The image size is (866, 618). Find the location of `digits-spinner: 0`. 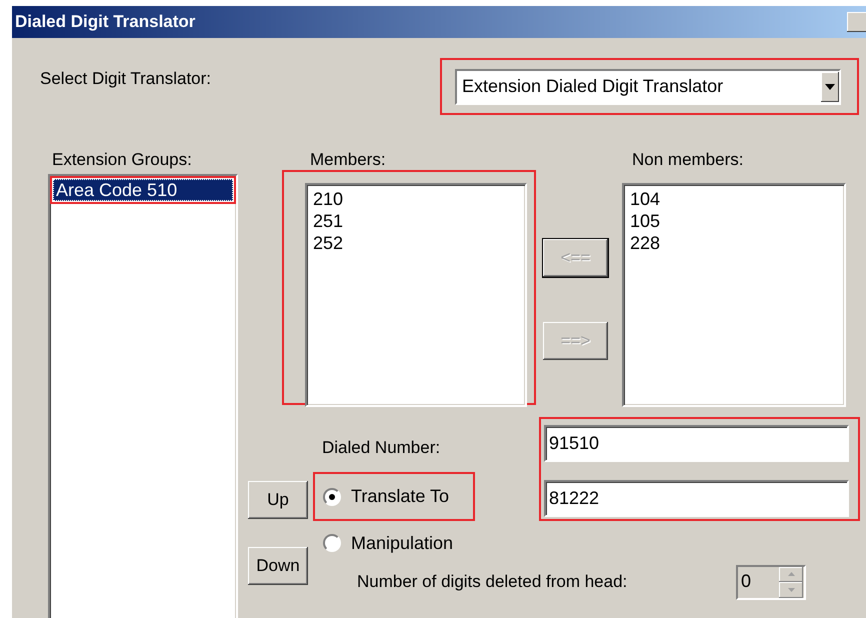

digits-spinner: 0 is located at coordinates (771, 582).